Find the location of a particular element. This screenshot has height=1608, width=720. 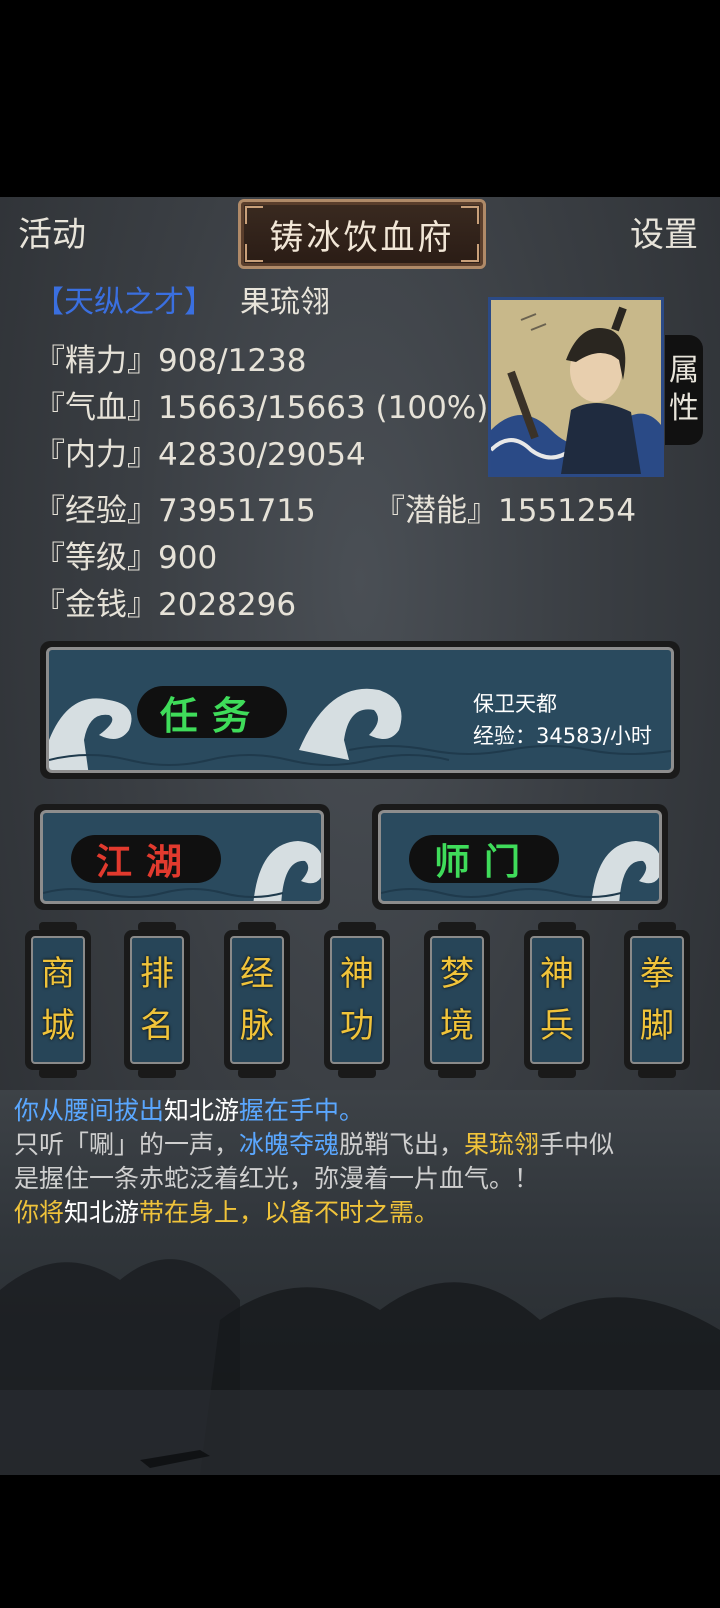

jianghu-panel: 江湖 is located at coordinates (182, 857).